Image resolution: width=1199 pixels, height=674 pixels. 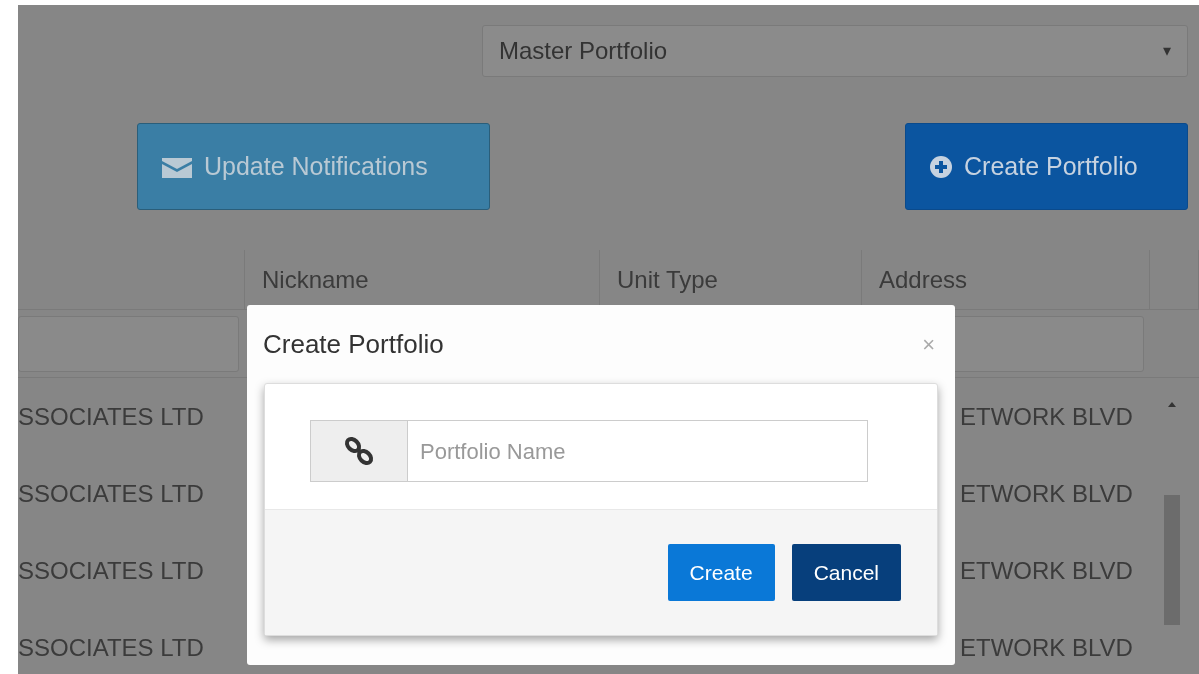 What do you see at coordinates (835, 51) in the screenshot?
I see `portfolio-select: Master Portfolio ▾` at bounding box center [835, 51].